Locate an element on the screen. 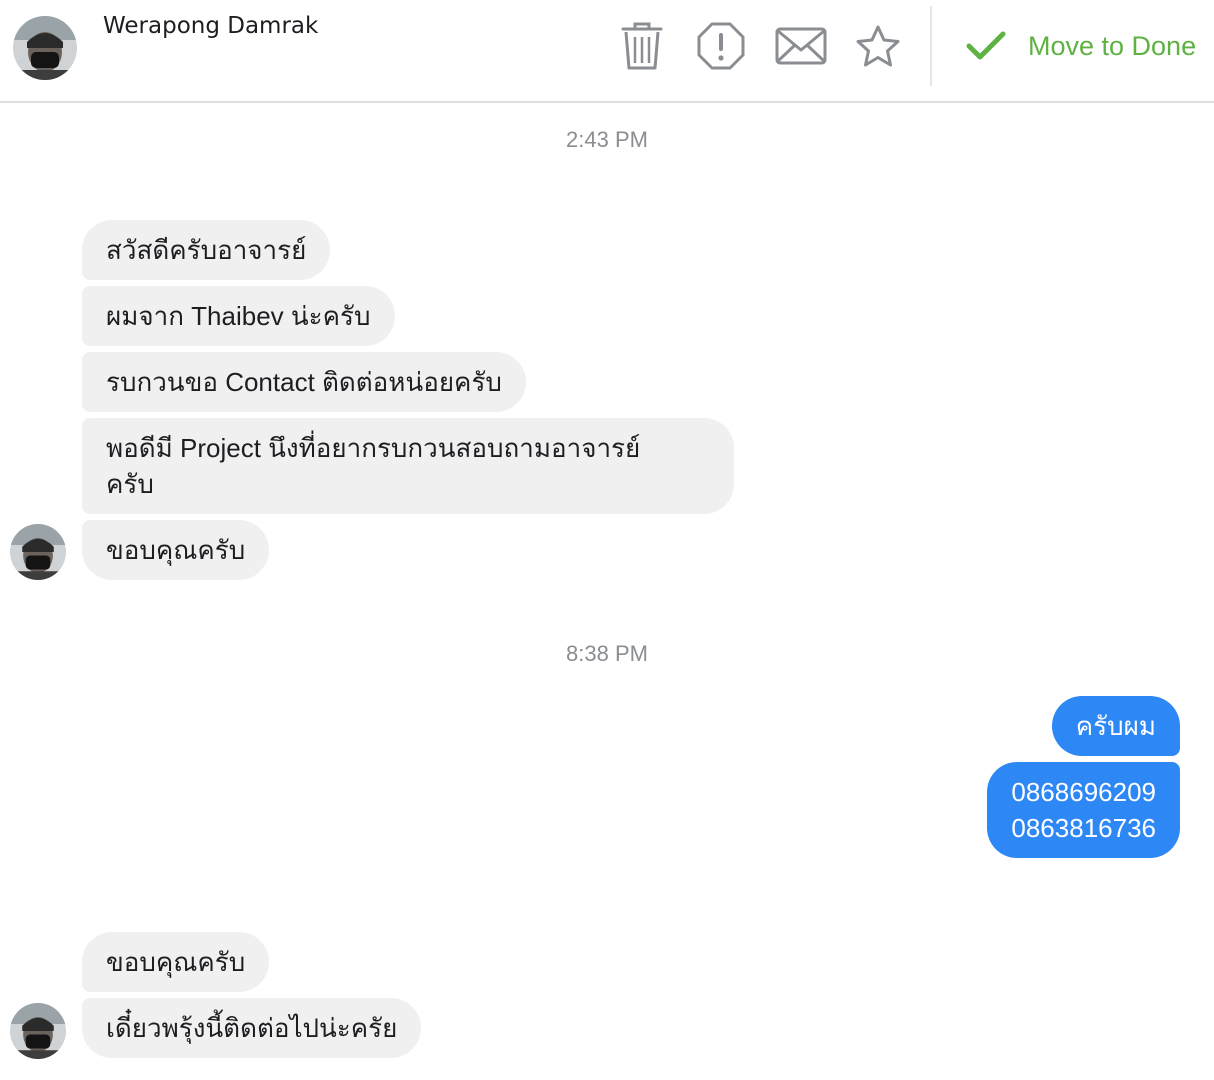  incoming-message: รบกวนขอ Contact ติดต่อหน่อยครับ is located at coordinates (304, 382).